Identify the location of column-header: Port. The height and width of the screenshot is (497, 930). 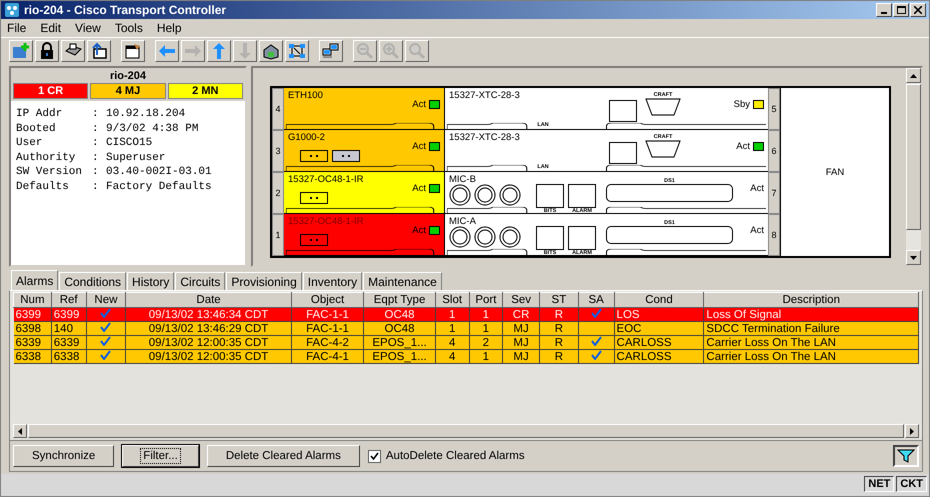
(486, 300).